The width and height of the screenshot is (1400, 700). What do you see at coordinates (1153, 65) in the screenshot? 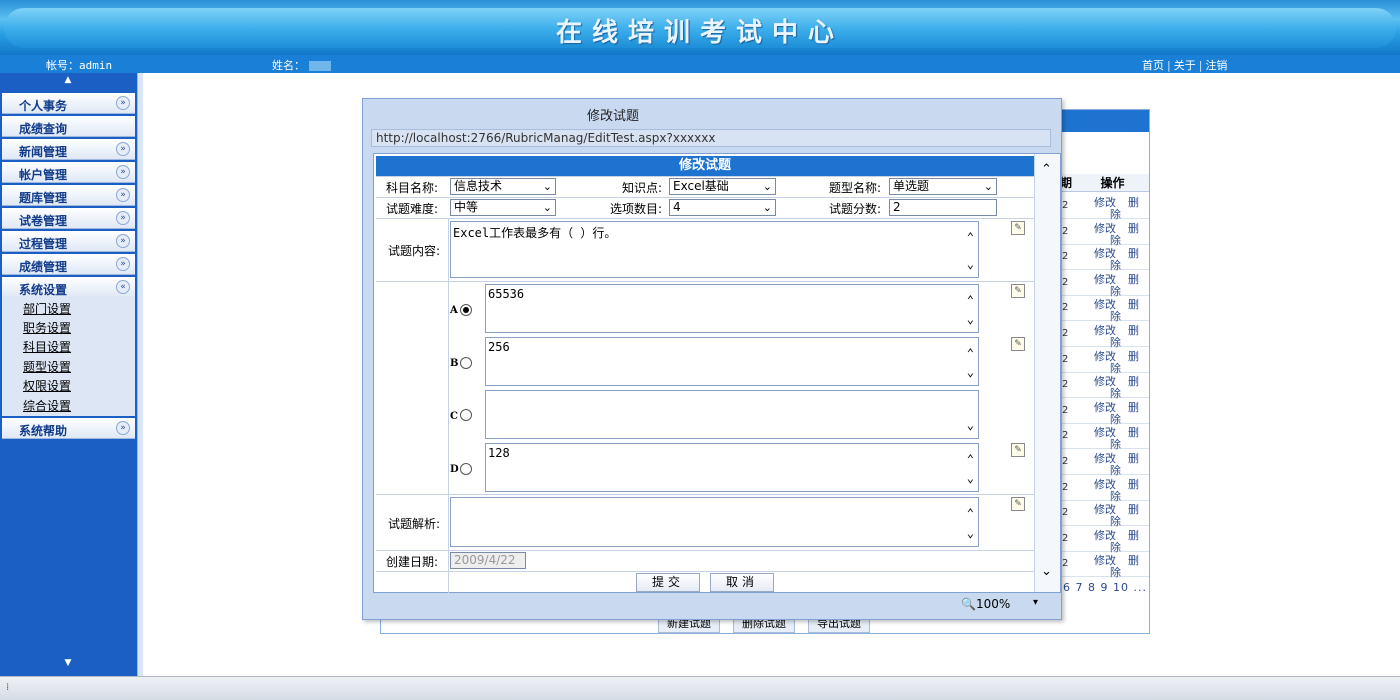
I see `home-link: 首页` at bounding box center [1153, 65].